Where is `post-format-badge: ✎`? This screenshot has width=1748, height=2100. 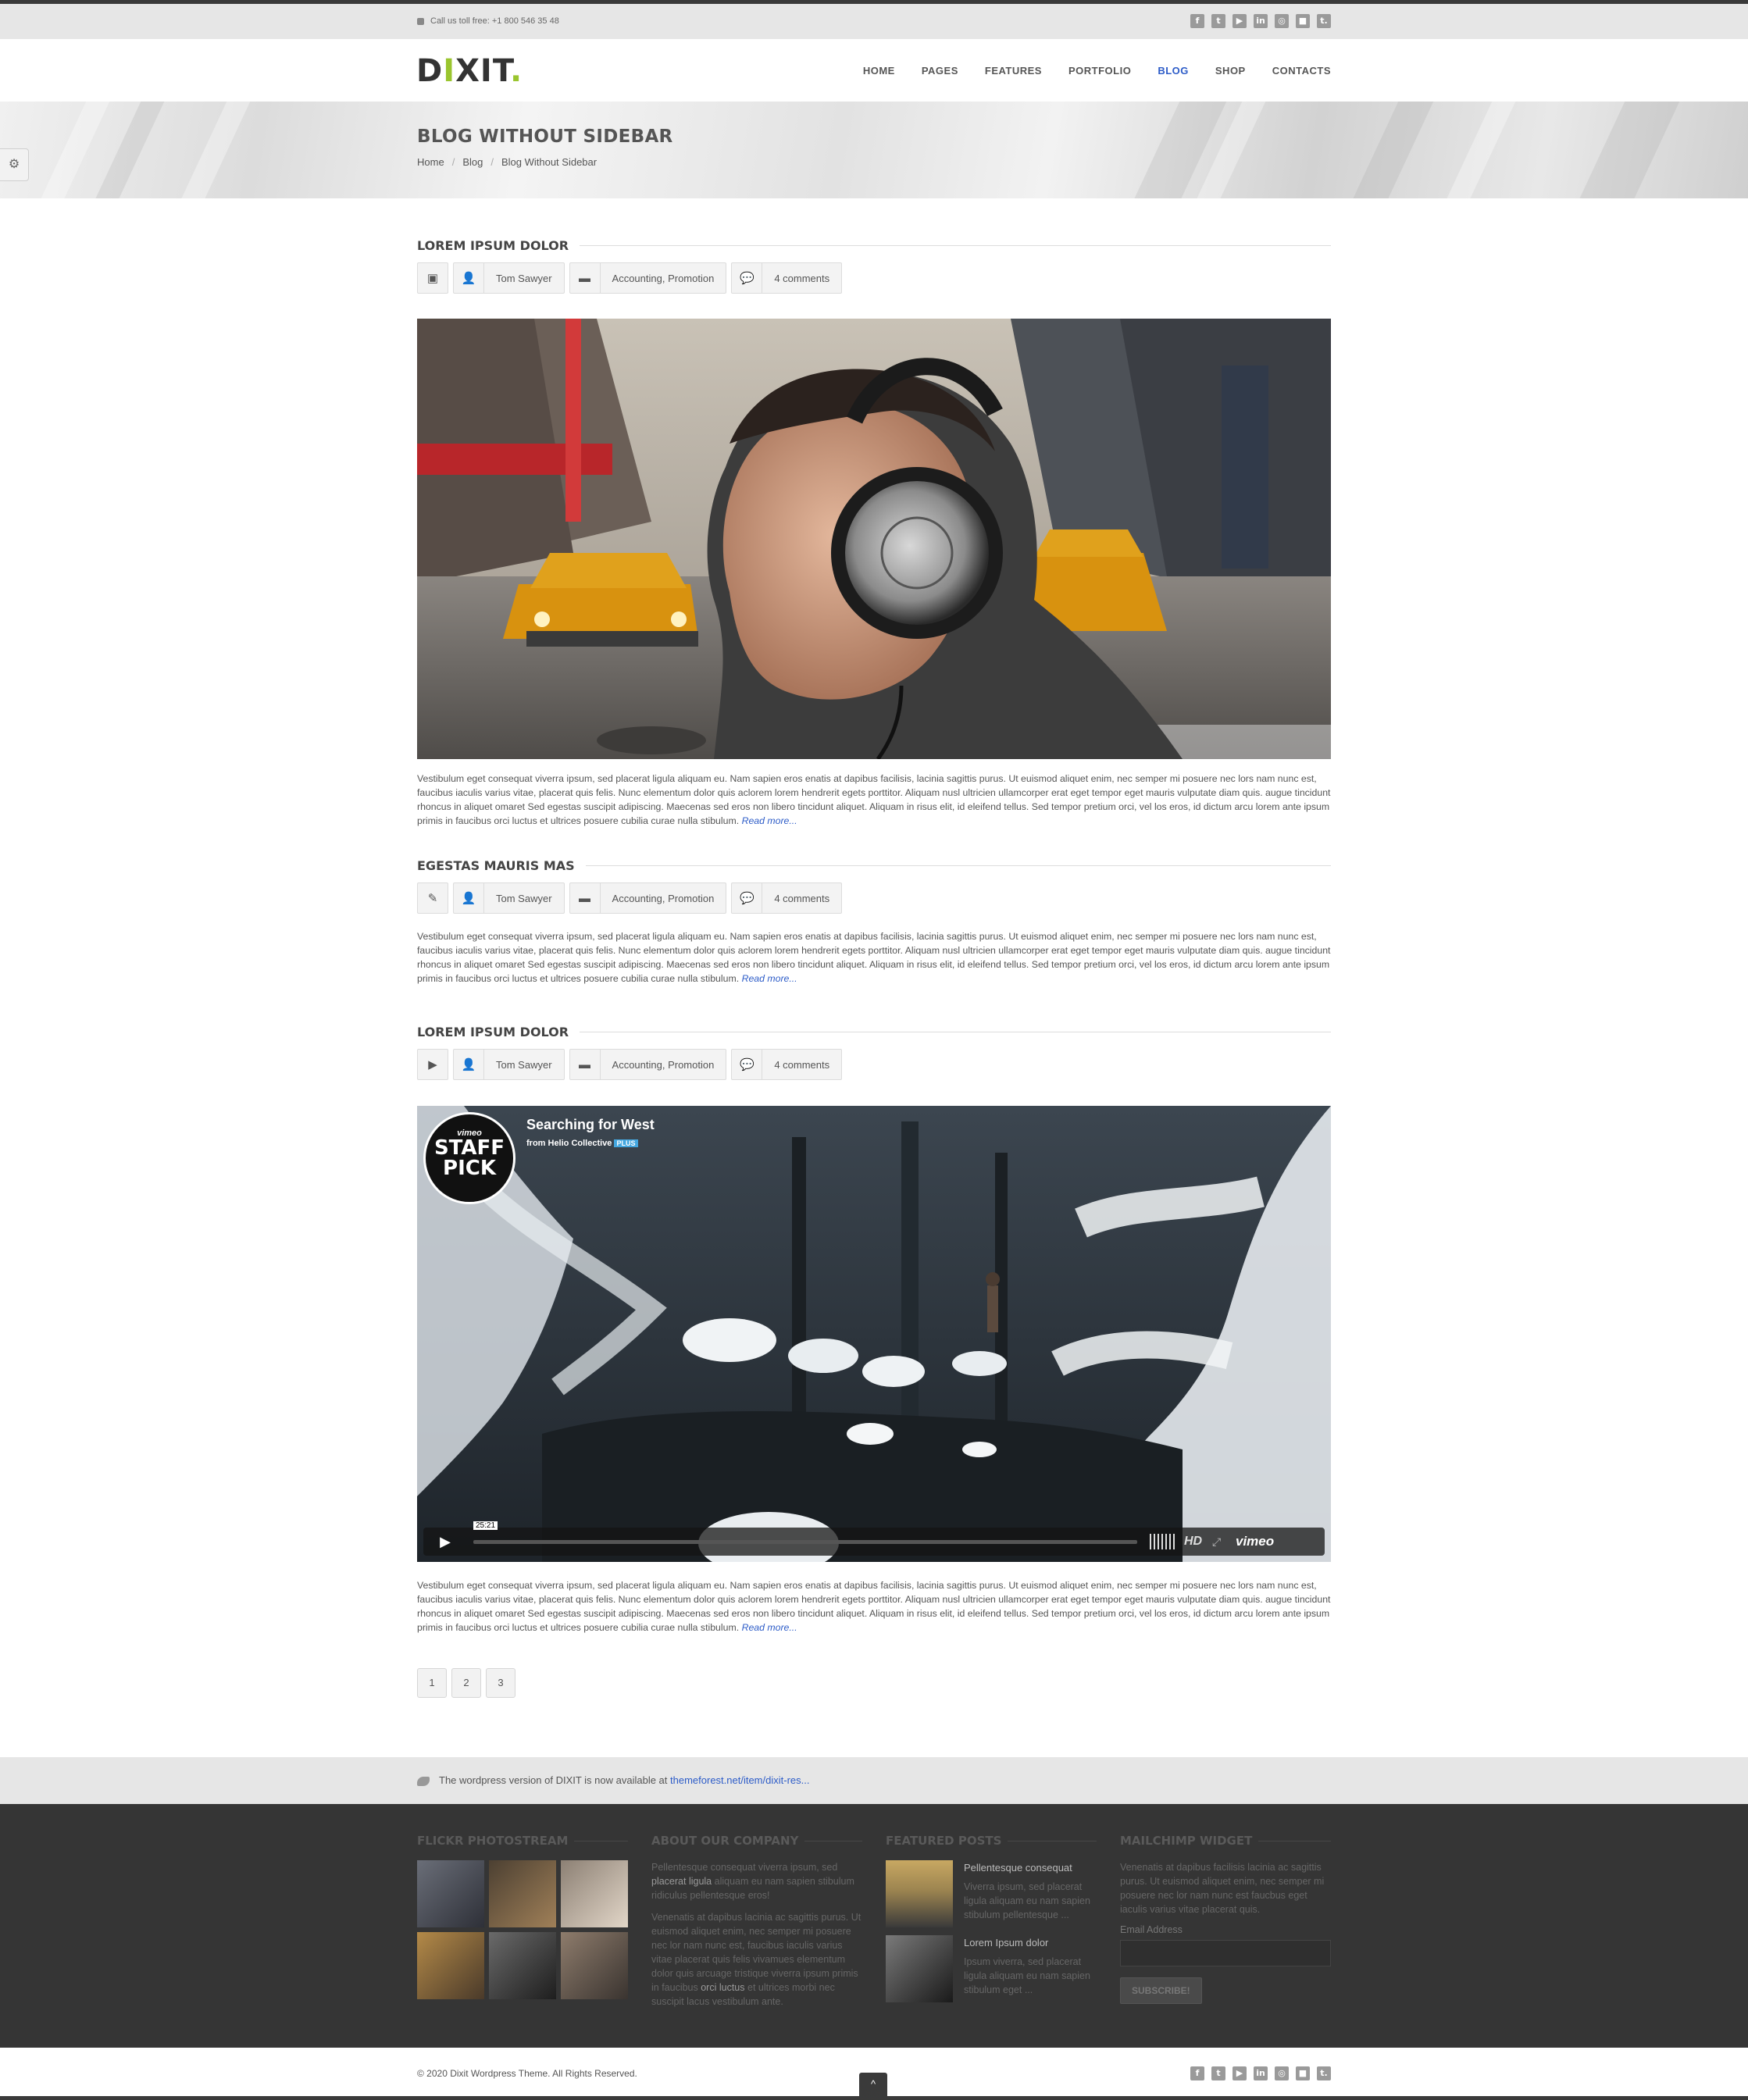
post-format-badge: ✎ is located at coordinates (432, 898).